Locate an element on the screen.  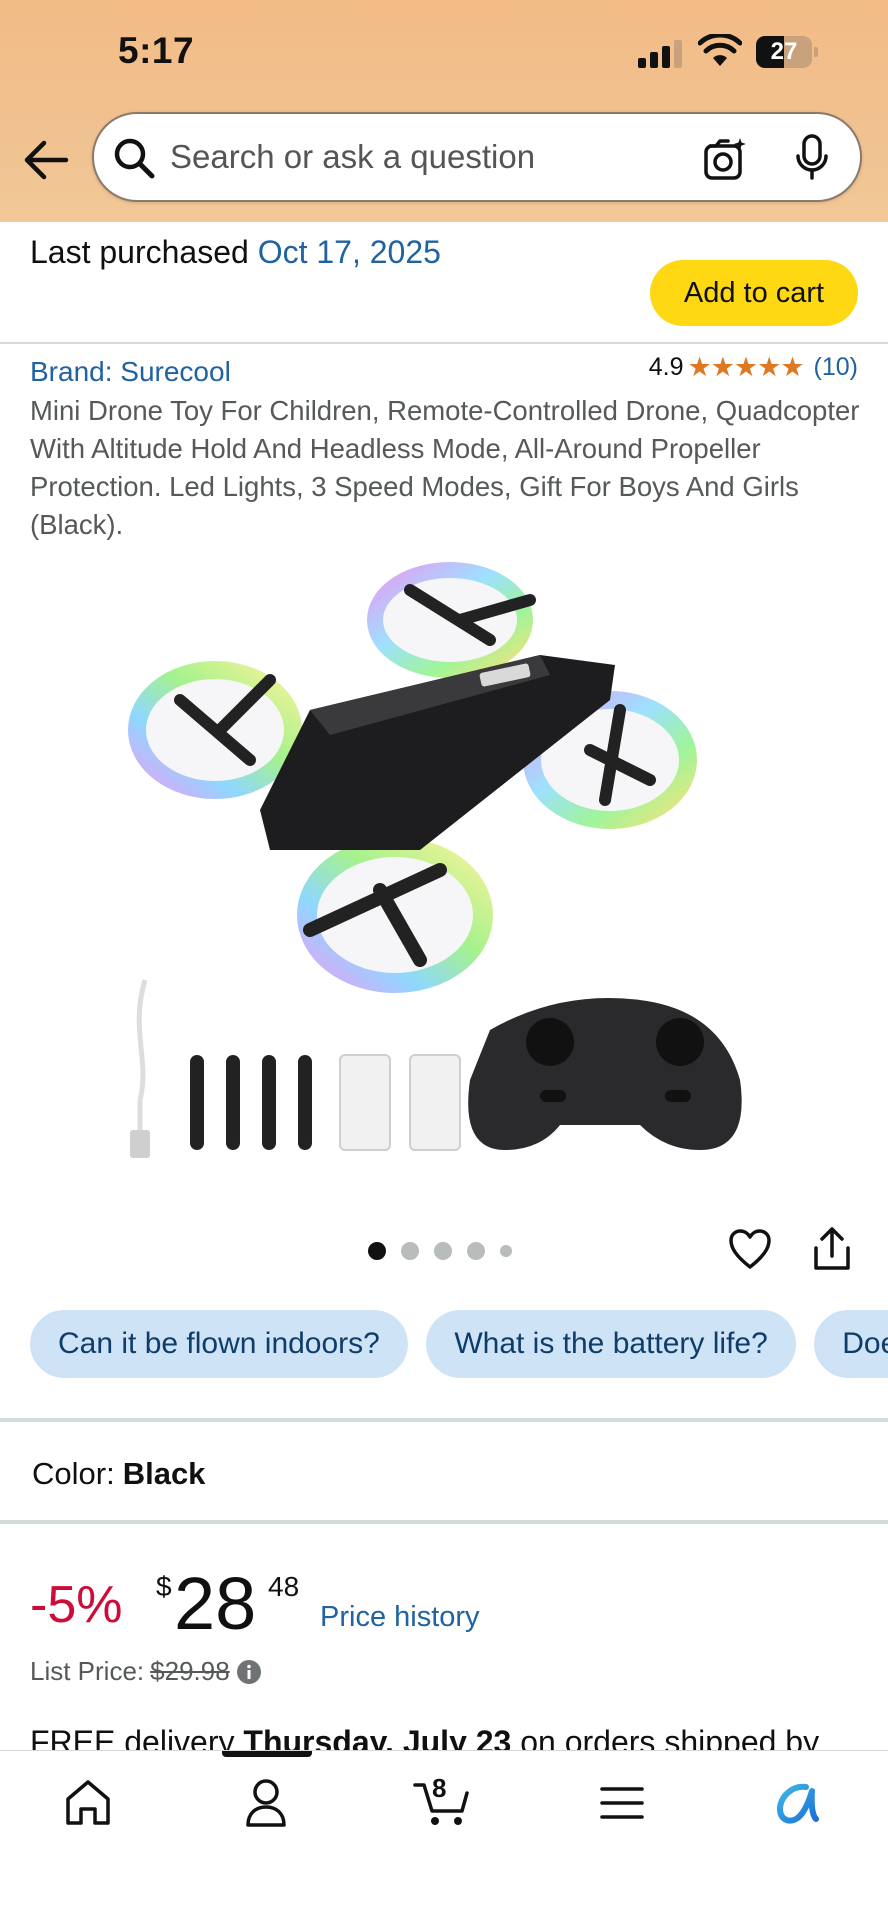
rating-value: 4.9 is located at coordinates (666, 367).